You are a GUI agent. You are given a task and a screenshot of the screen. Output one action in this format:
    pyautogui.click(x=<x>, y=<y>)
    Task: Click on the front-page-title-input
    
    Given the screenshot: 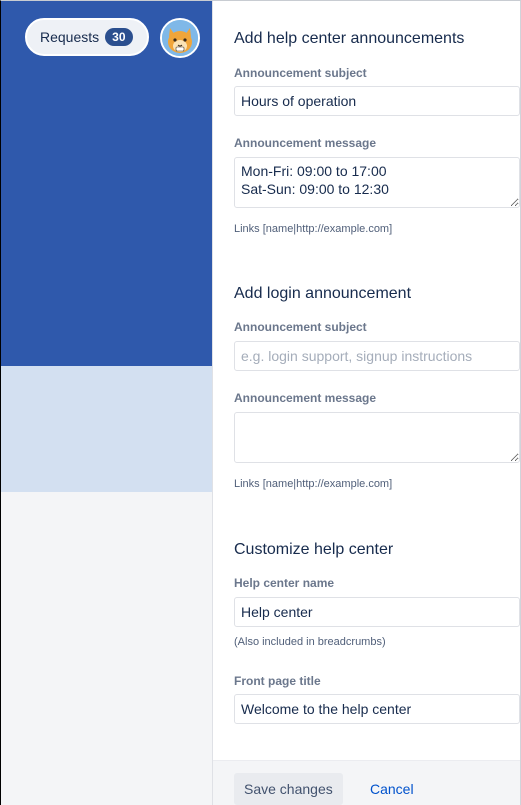 What is the action you would take?
    pyautogui.click(x=377, y=709)
    